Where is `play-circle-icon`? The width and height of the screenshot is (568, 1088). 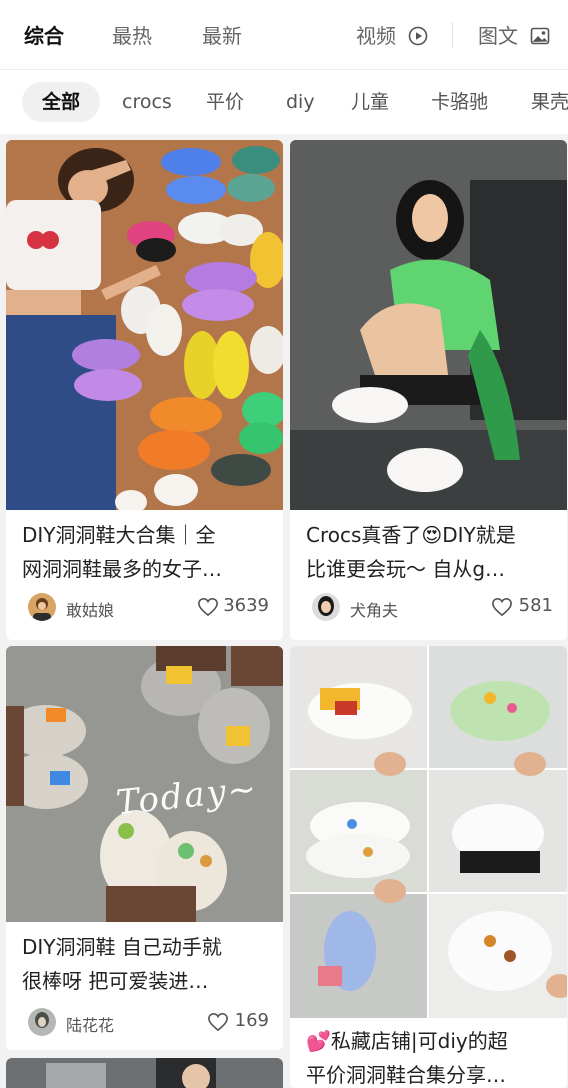 play-circle-icon is located at coordinates (418, 36).